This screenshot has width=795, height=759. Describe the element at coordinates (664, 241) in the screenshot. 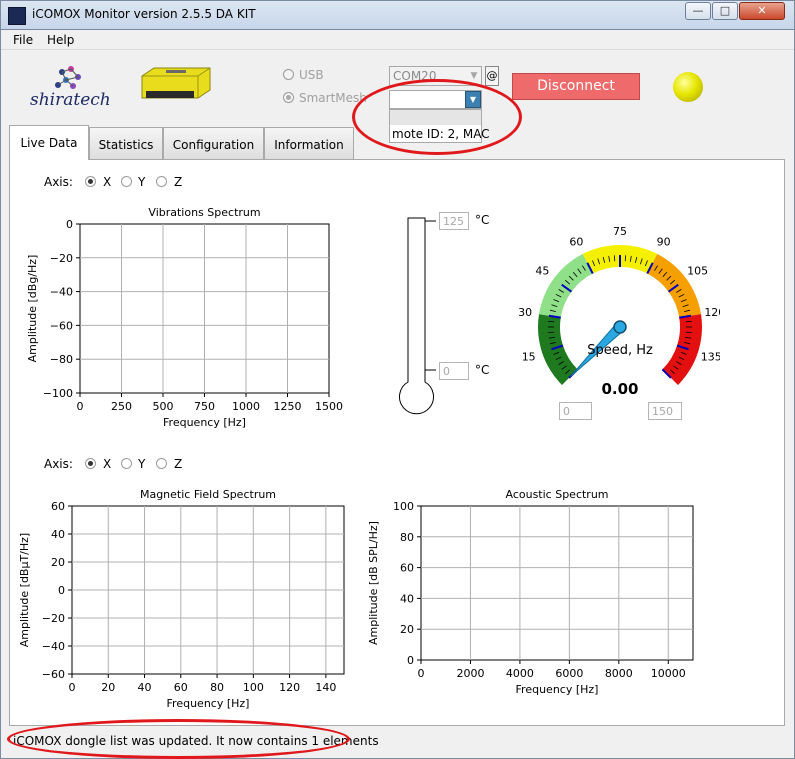

I see `gauge-tick-label: 90` at that location.